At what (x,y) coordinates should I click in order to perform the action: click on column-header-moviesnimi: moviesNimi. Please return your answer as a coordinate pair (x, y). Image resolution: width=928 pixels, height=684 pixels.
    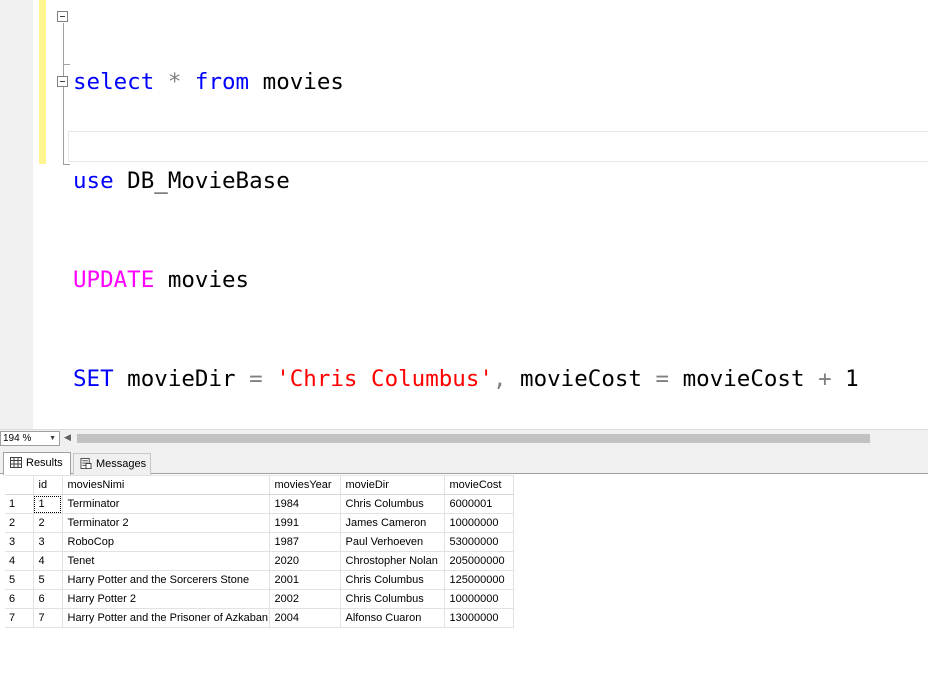
    Looking at the image, I should click on (166, 485).